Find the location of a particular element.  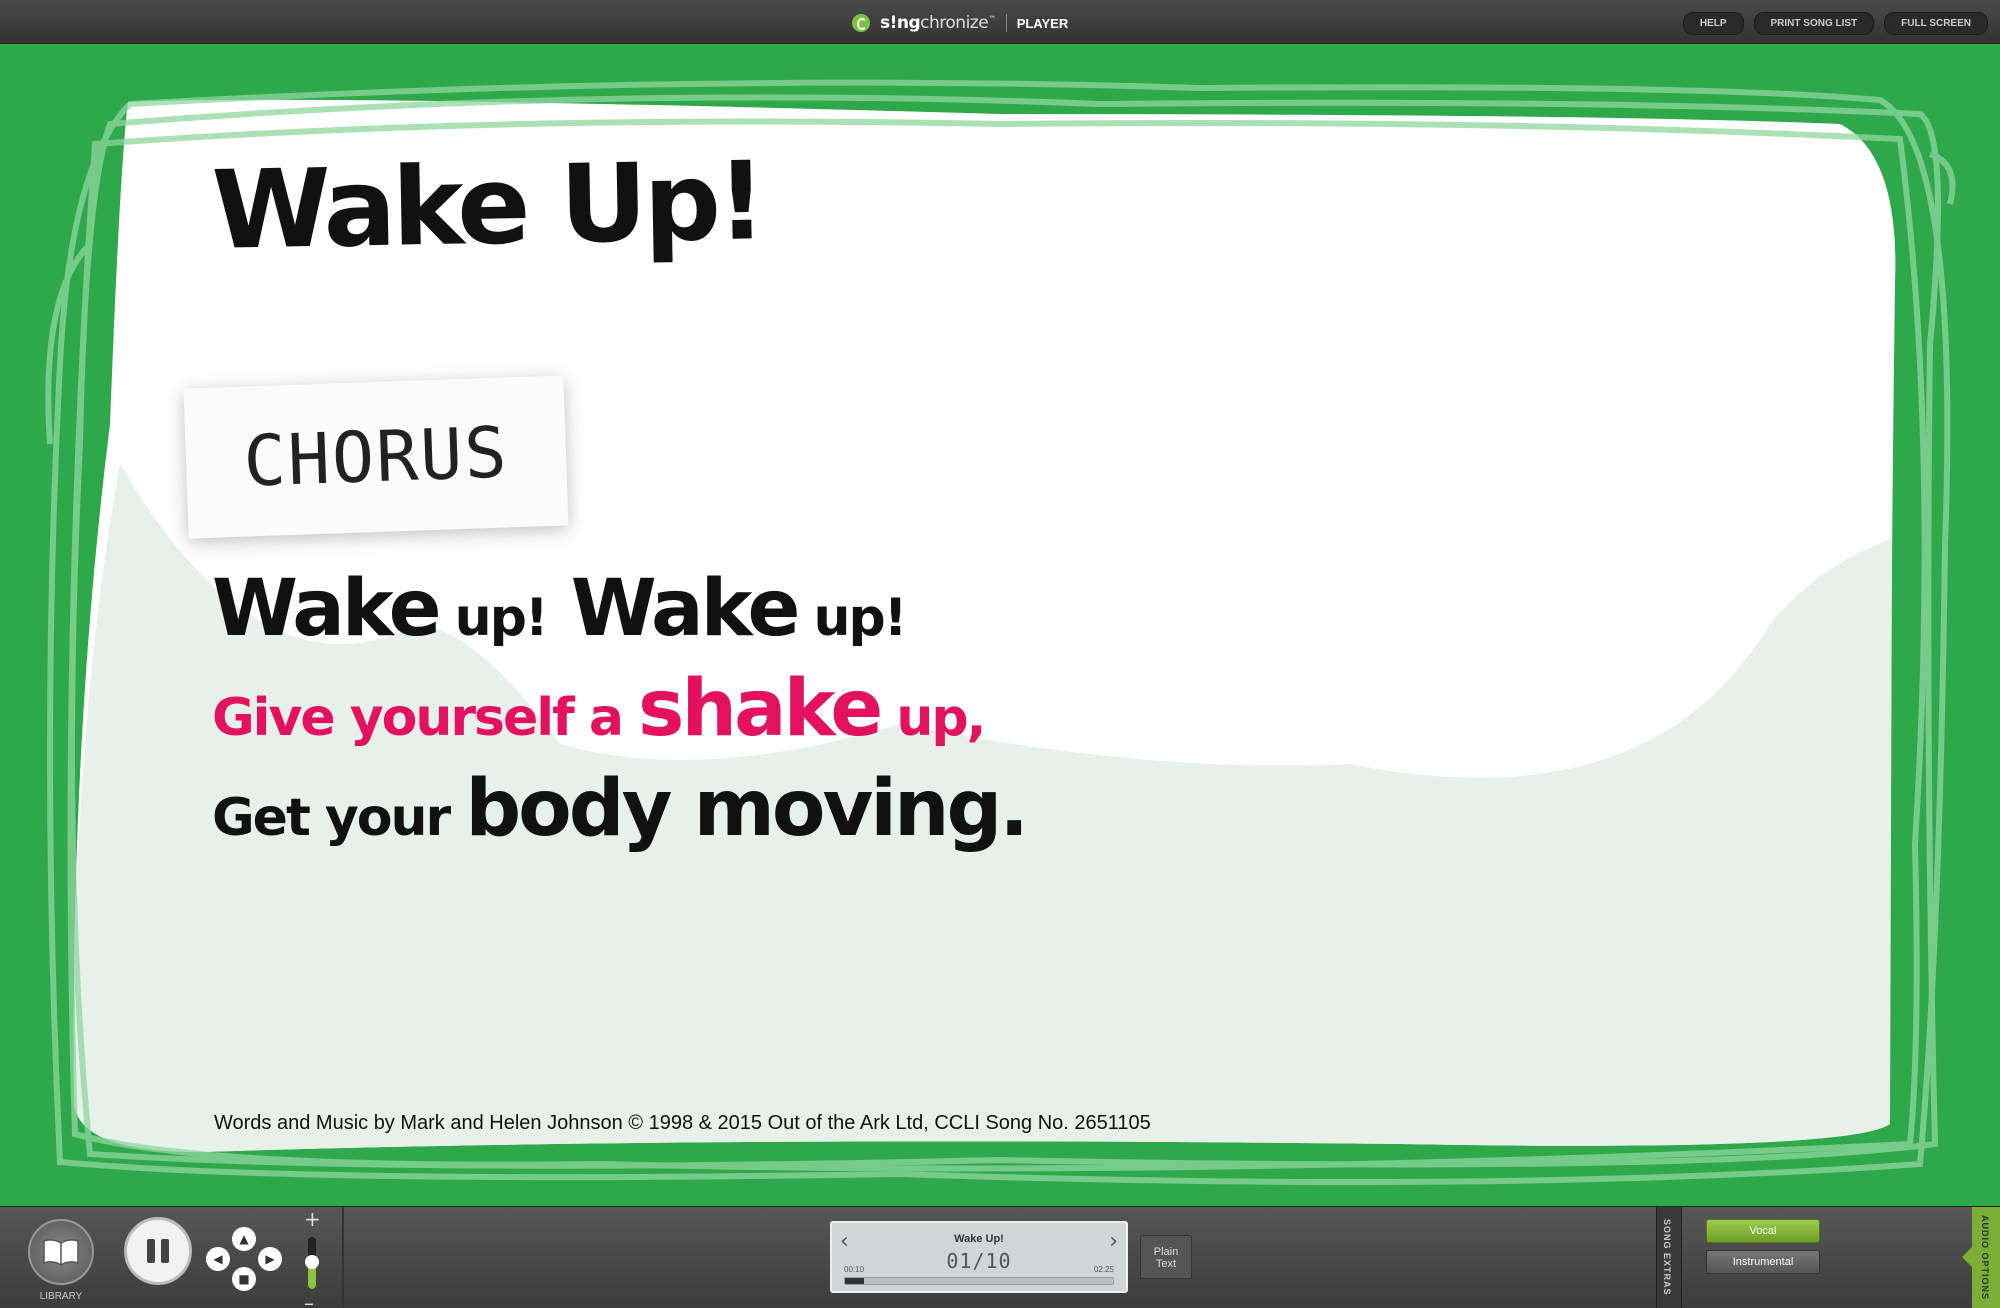

volume-control: + – is located at coordinates (312, 1258).